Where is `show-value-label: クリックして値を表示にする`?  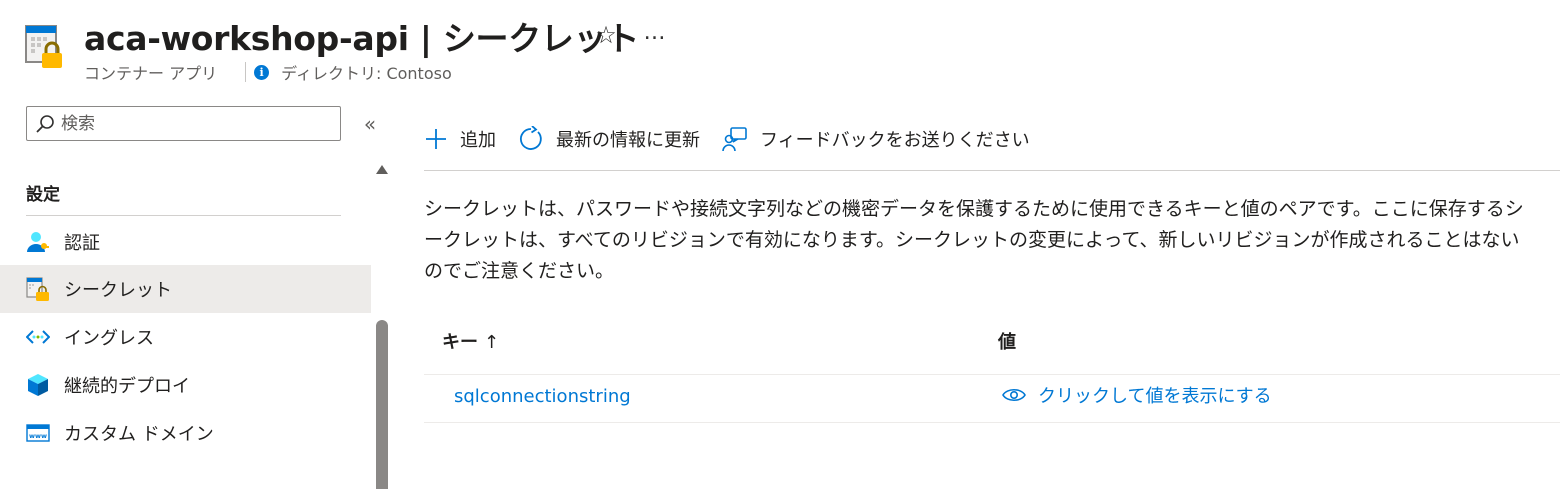
show-value-label: クリックして値を表示にする is located at coordinates (1155, 396).